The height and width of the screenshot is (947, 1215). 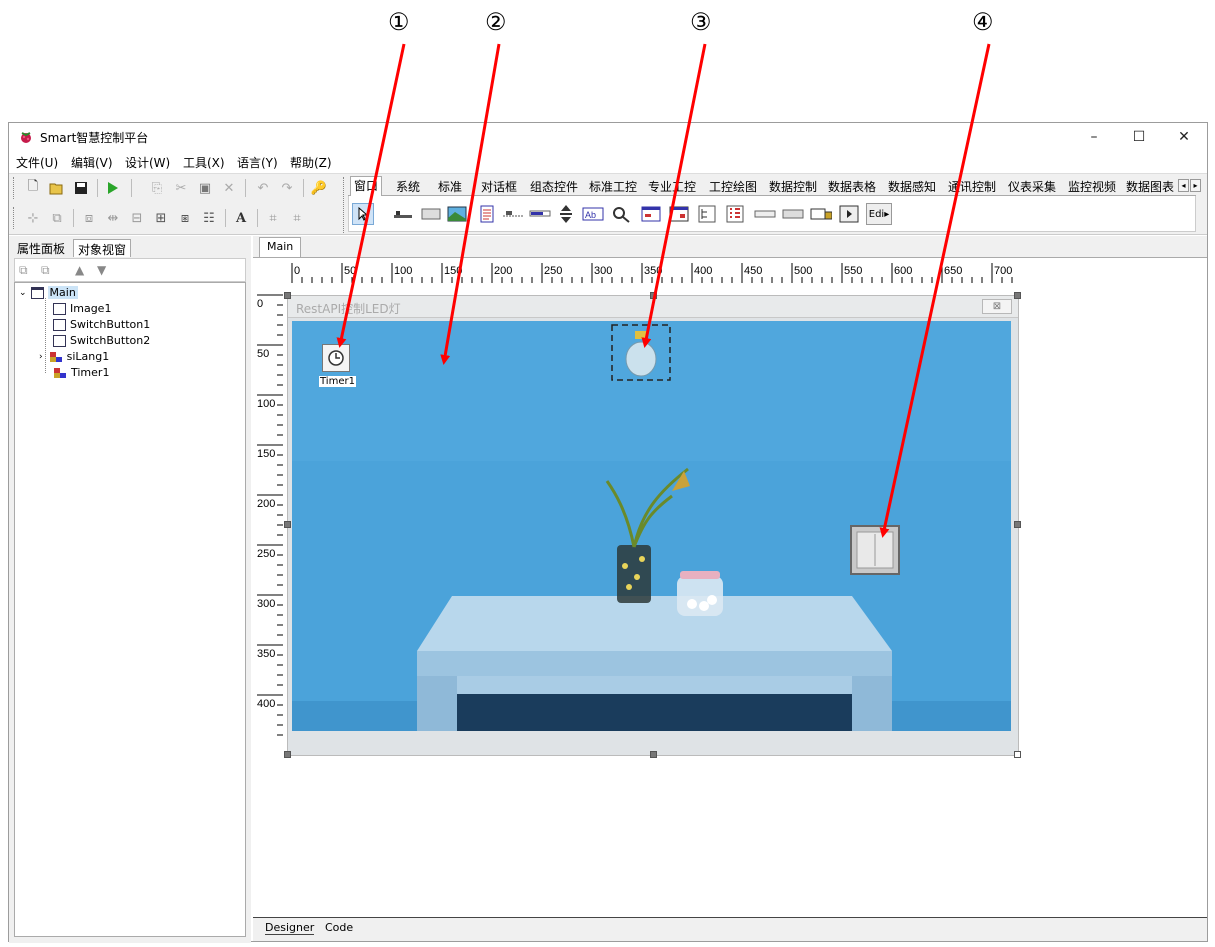 I want to click on redo-icon: ↷, so click(x=287, y=188).